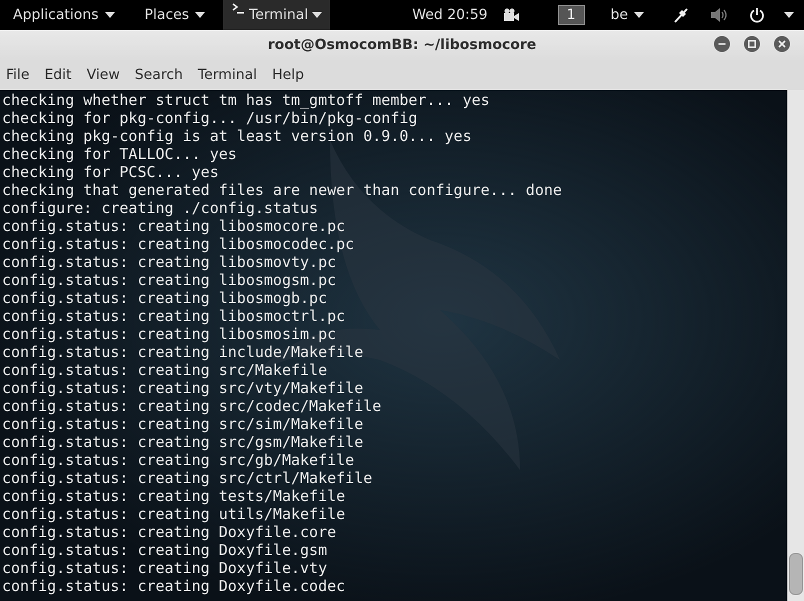 This screenshot has height=601, width=804. What do you see at coordinates (165, 568) in the screenshot?
I see `terminal-line: config.status: creating Doxyfile.vty` at bounding box center [165, 568].